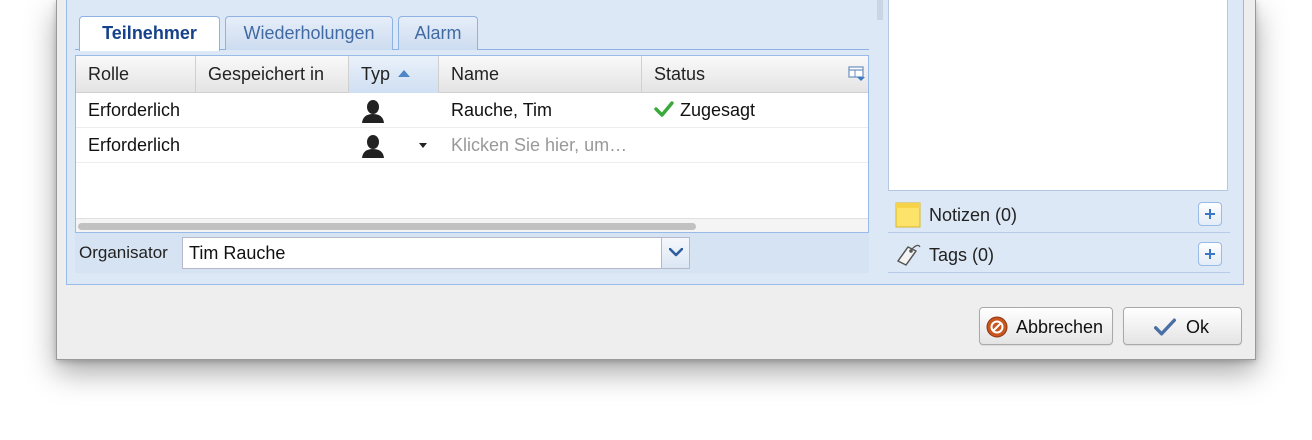  Describe the element at coordinates (880, 10) in the screenshot. I see `splitter-handle` at that location.